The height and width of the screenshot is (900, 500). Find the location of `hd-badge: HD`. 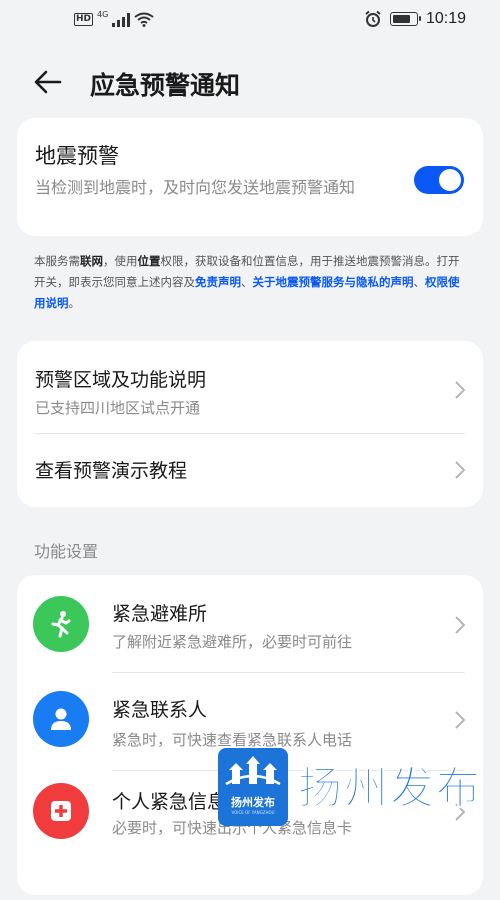

hd-badge: HD is located at coordinates (84, 19).